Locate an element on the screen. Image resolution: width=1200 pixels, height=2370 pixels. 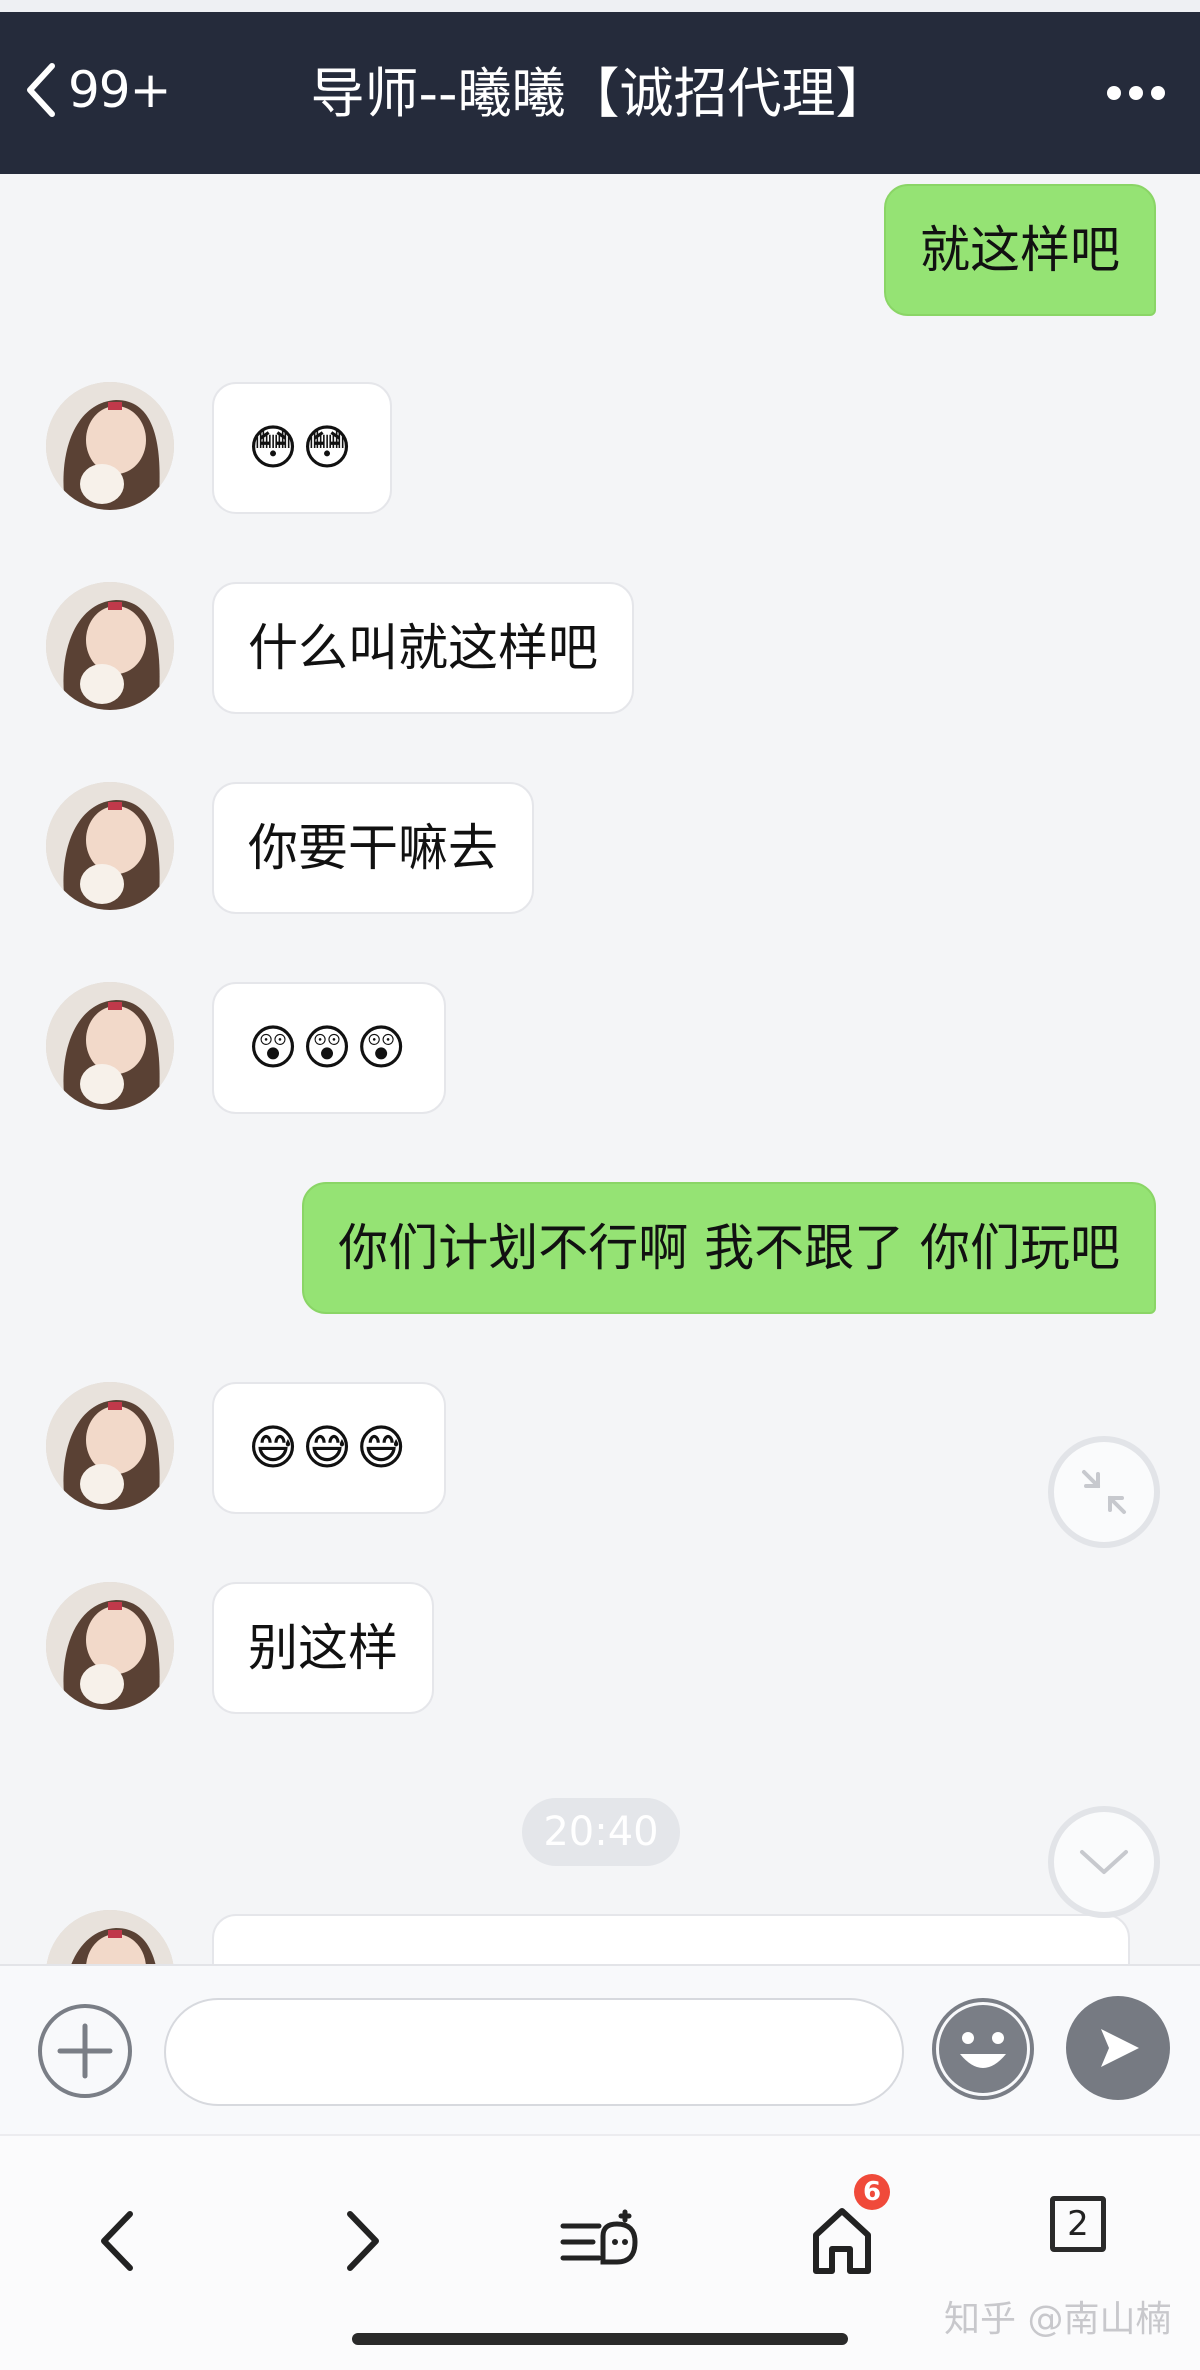
chat-header: 99+ 导师--曦曦【诚招代理】 is located at coordinates (600, 93).